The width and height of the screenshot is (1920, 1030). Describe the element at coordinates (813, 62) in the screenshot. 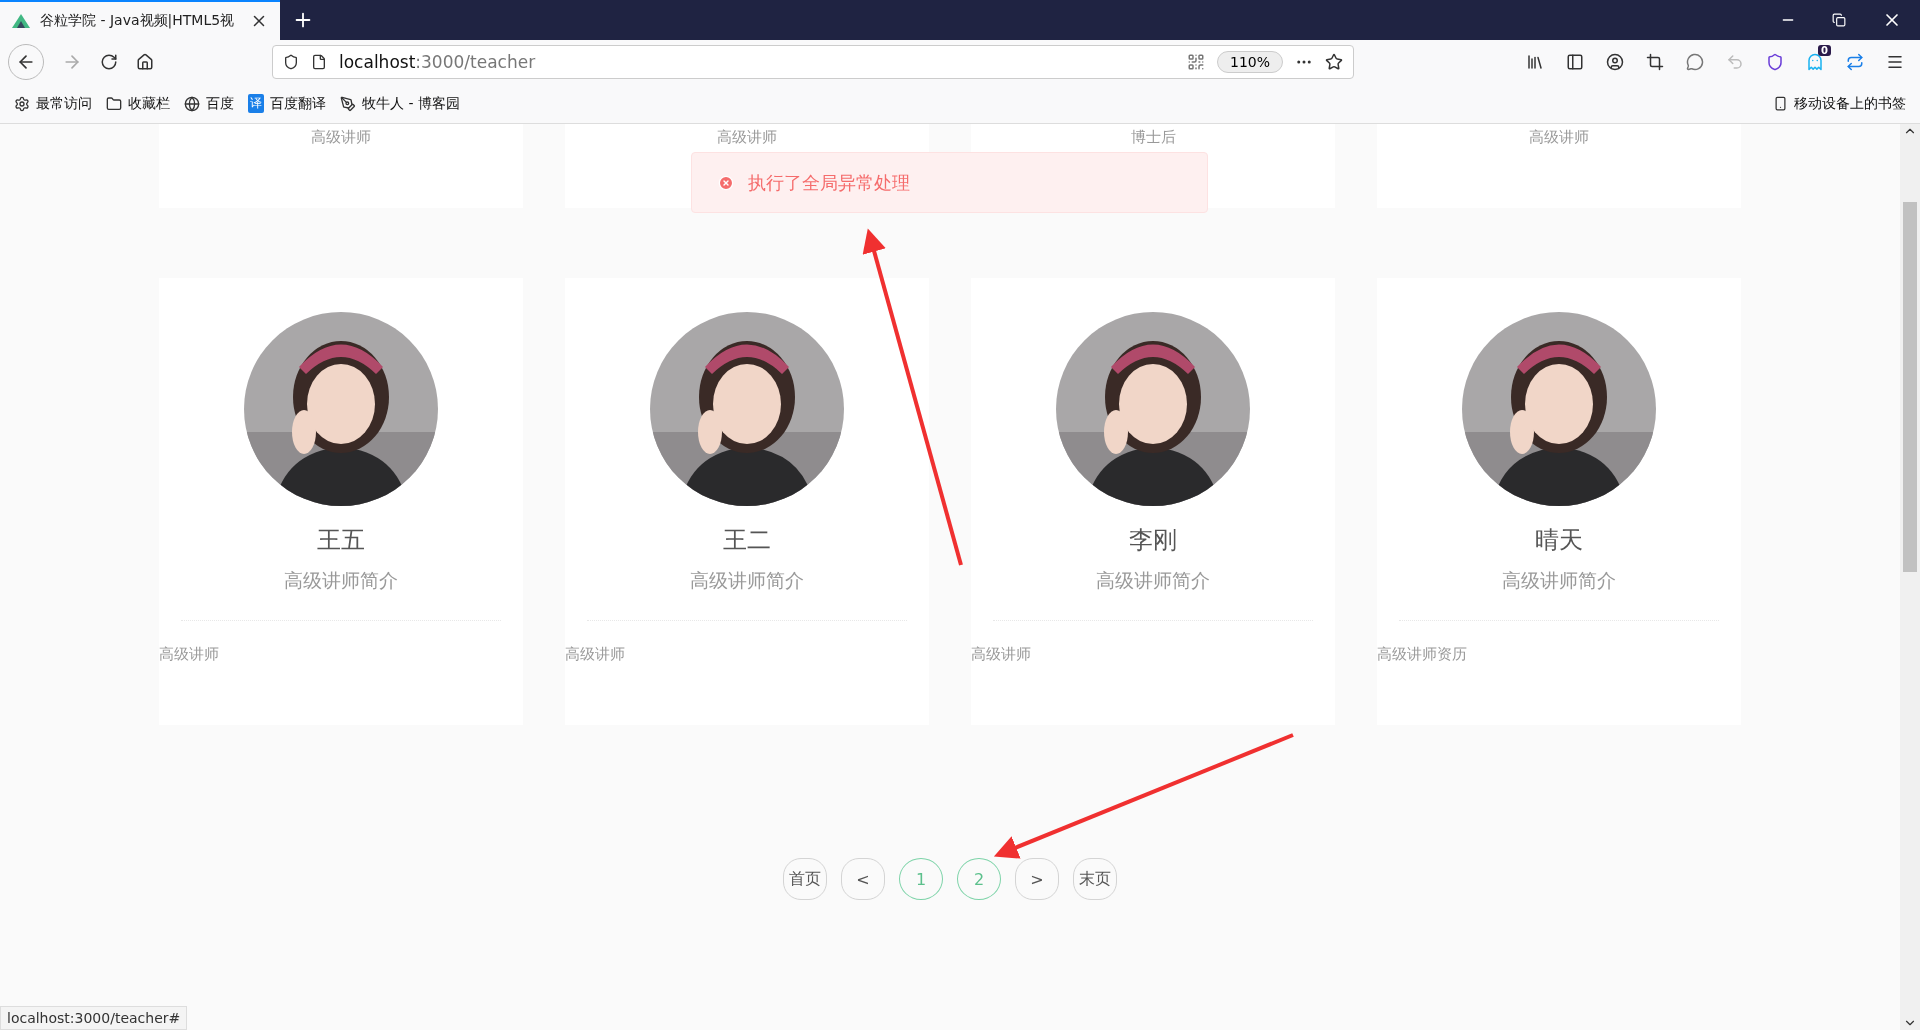

I see `address-bar: localhost:3000/teacher 110%` at that location.